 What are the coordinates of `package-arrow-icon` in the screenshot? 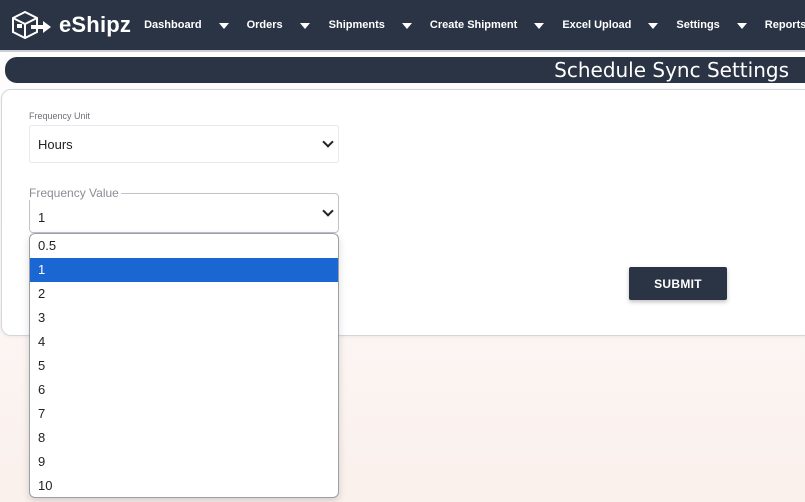 It's located at (31, 25).